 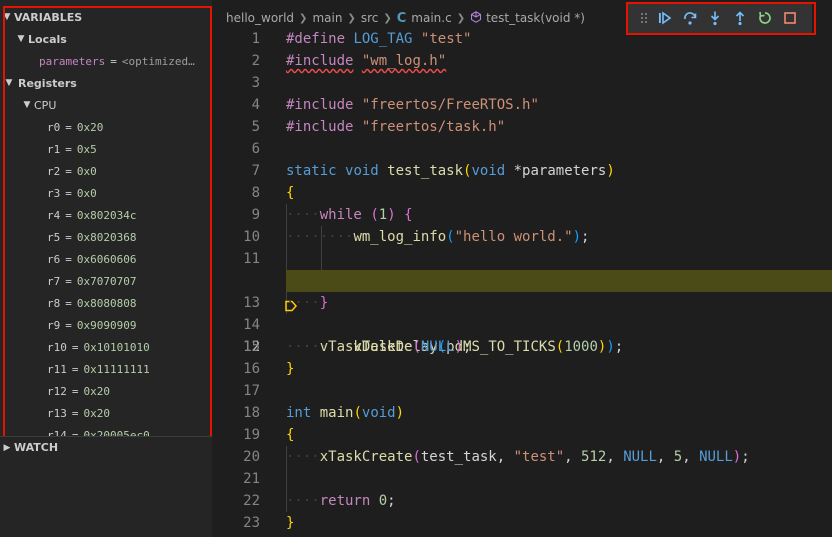 I want to click on register-row: r12 = 0x20, so click(x=106, y=391).